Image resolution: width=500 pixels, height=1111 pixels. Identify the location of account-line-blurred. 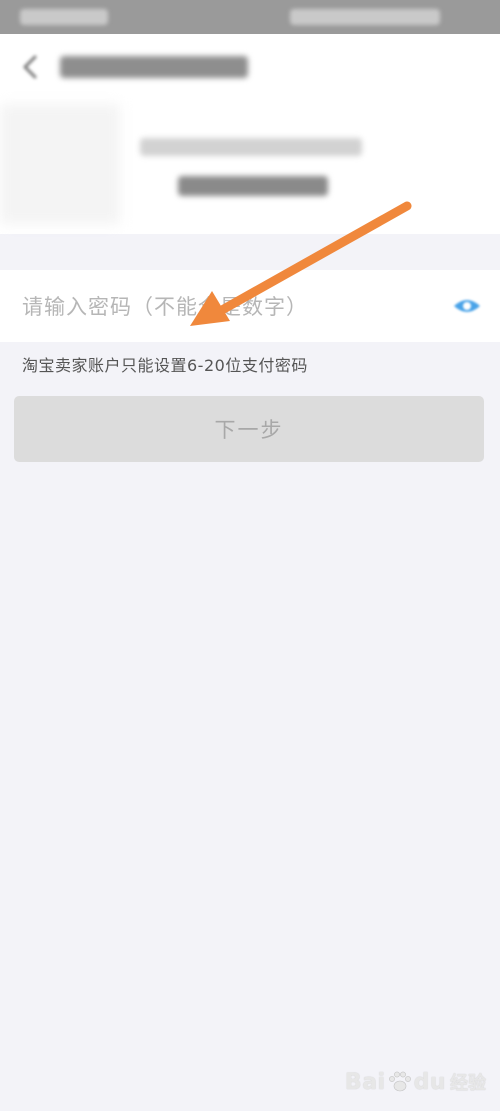
(251, 147).